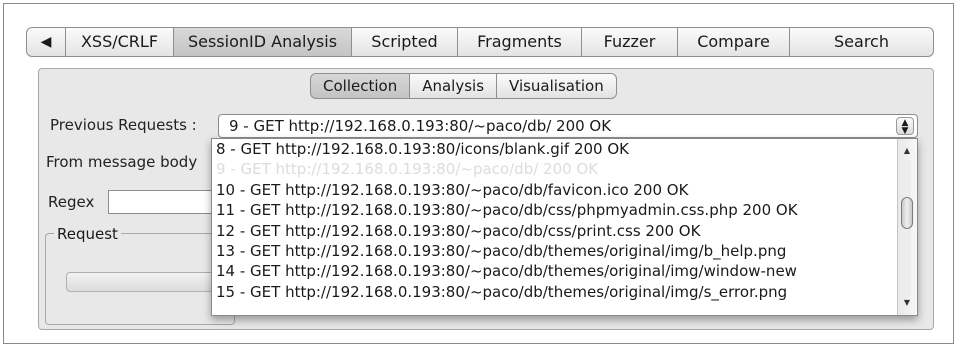  What do you see at coordinates (360, 86) in the screenshot?
I see `subtab-collection: Collection` at bounding box center [360, 86].